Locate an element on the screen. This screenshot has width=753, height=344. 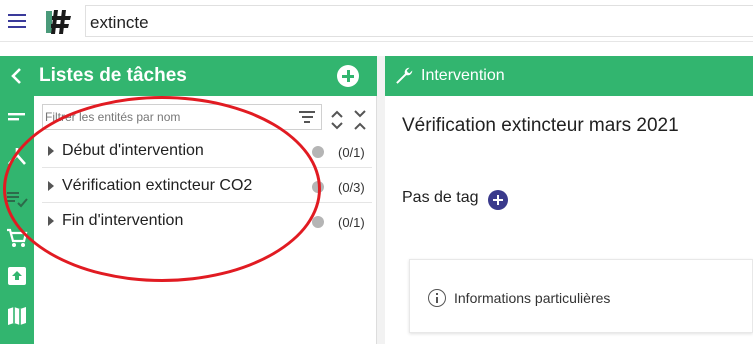
task-list-item: Vérification extincteur CO2 (0/3) is located at coordinates (207, 186).